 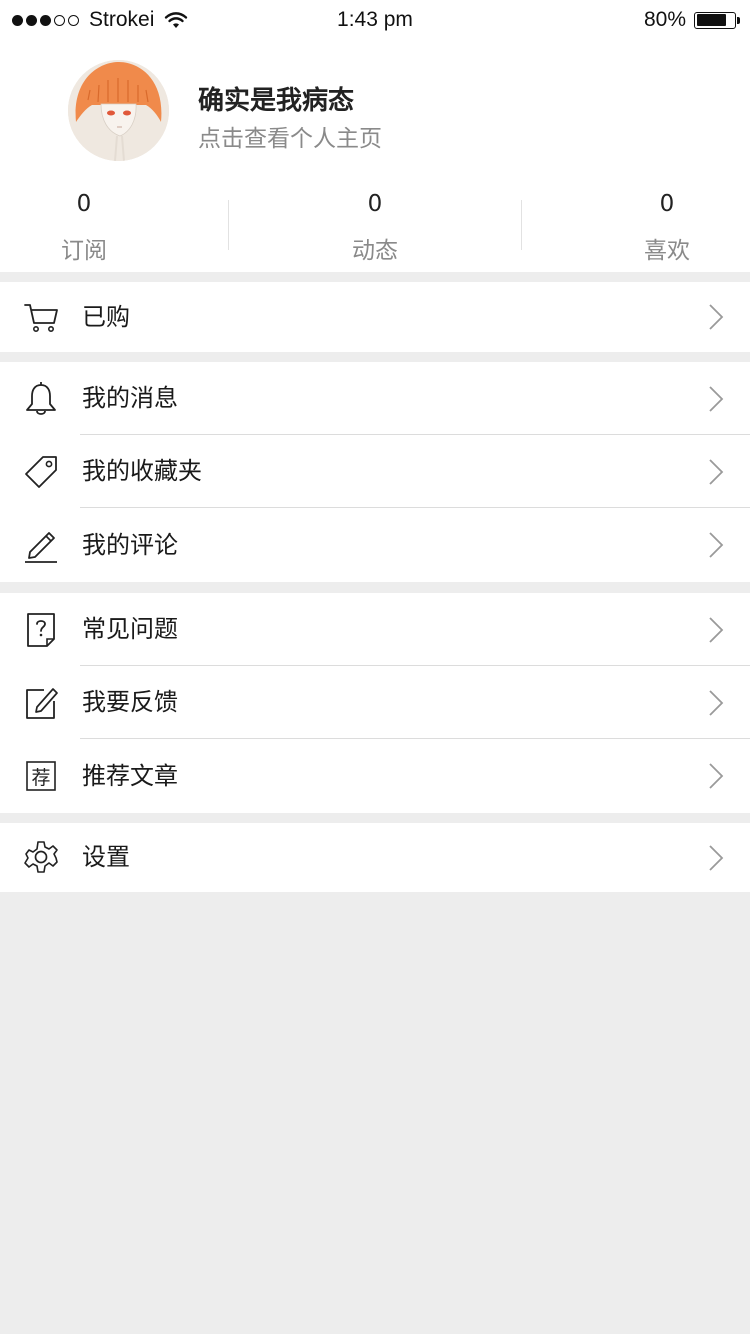 I want to click on menu-item-label: 已购, so click(x=106, y=317).